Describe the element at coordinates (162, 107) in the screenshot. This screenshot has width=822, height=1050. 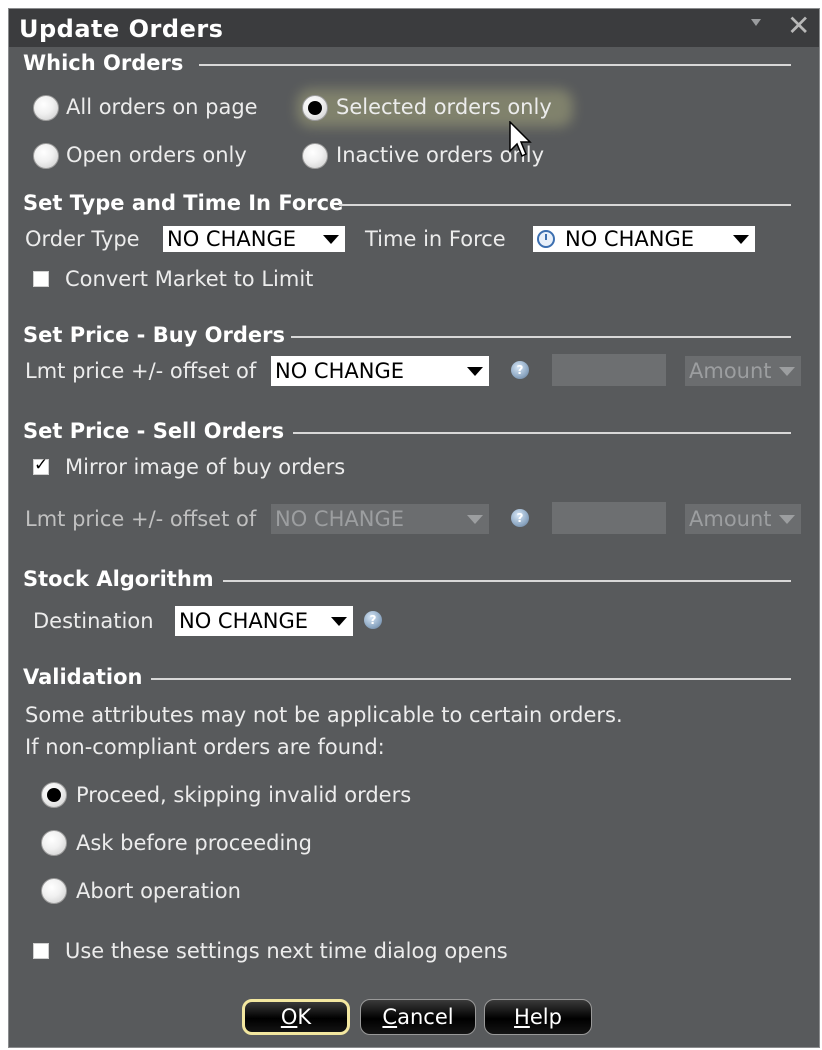
I see `radio-all-orders-label: All orders on page` at that location.